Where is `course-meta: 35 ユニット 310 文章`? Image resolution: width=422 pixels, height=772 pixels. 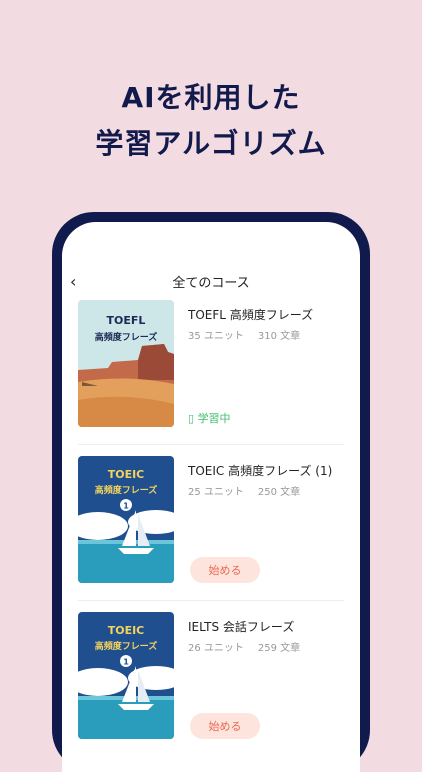
course-meta: 35 ユニット 310 文章 is located at coordinates (251, 334).